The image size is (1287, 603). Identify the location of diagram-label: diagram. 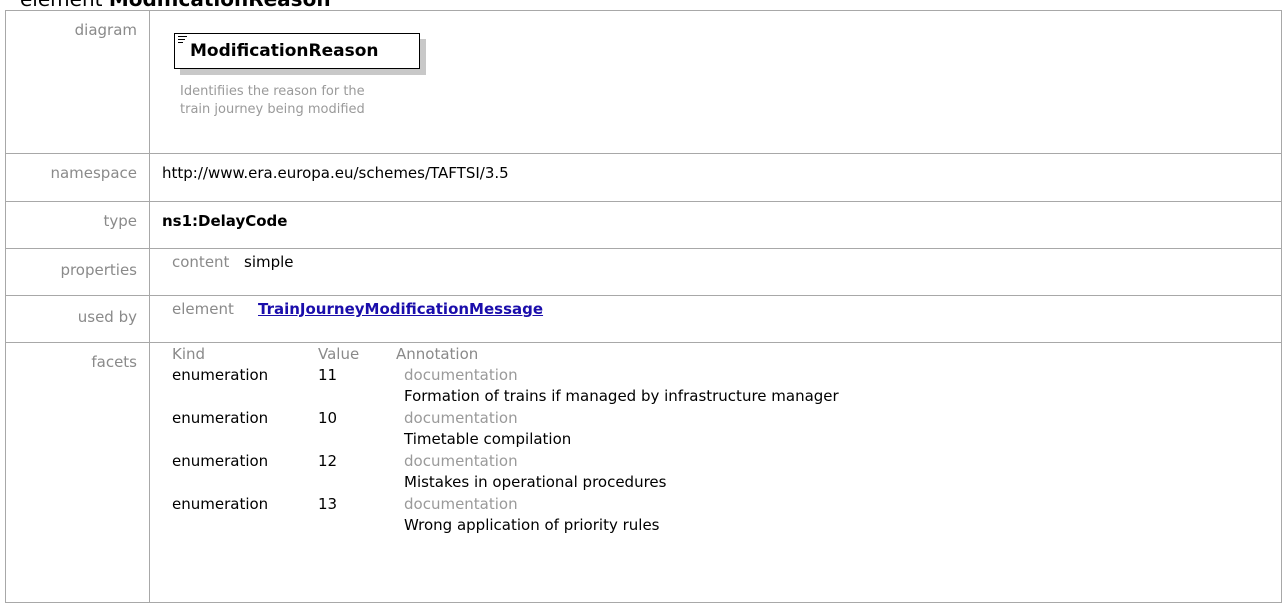
(77, 82).